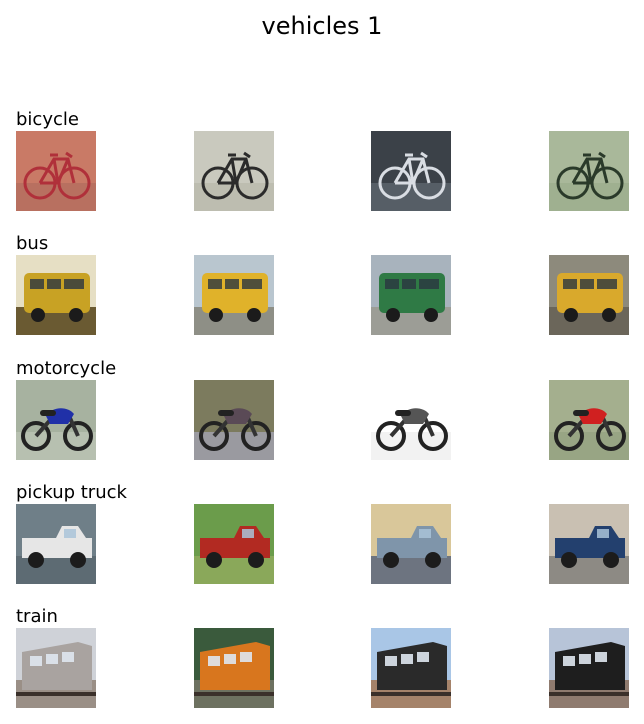  What do you see at coordinates (322, 26) in the screenshot?
I see `figure-title: vehicles 1` at bounding box center [322, 26].